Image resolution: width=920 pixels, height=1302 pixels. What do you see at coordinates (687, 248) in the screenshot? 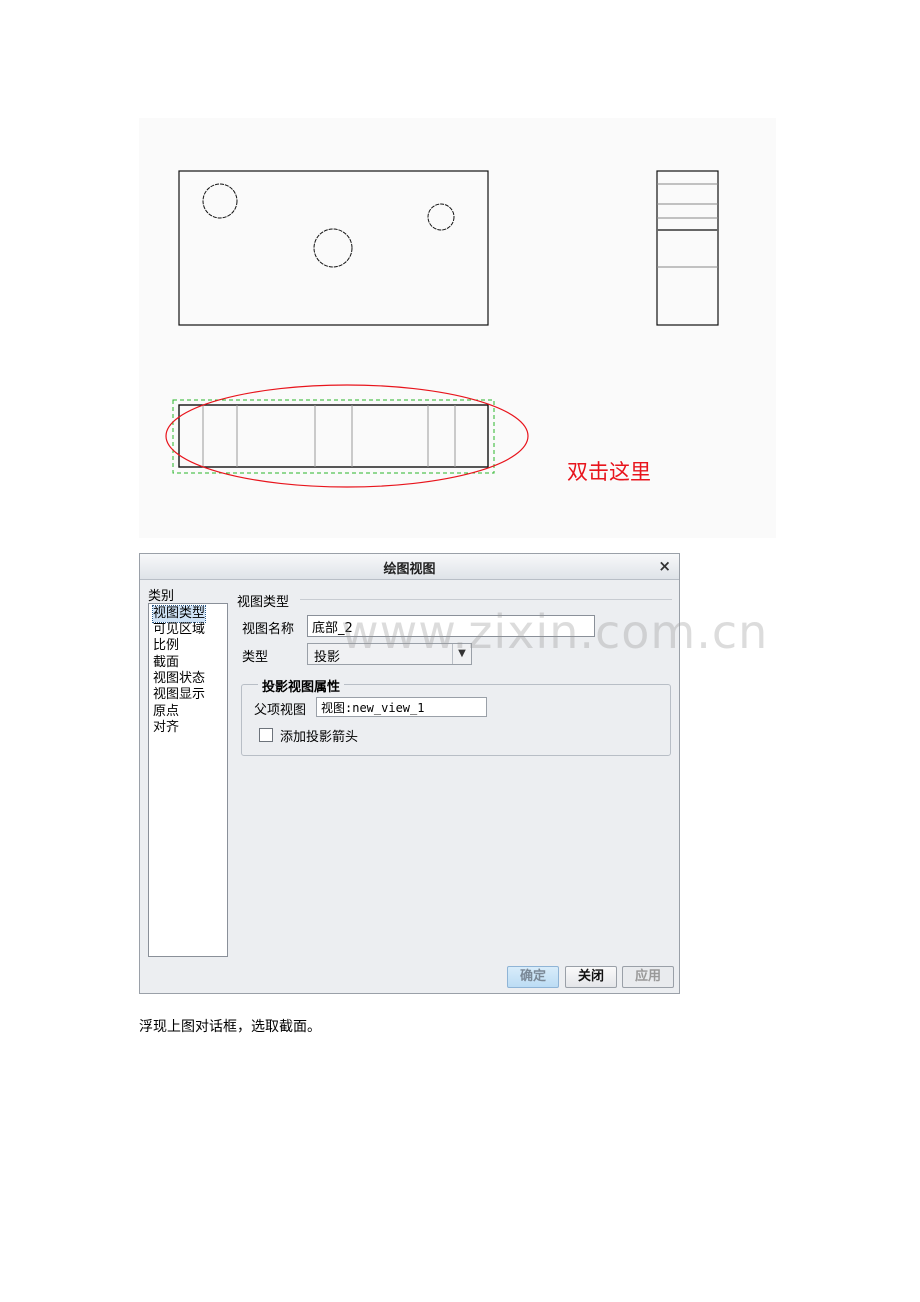
I see `side-view` at bounding box center [687, 248].